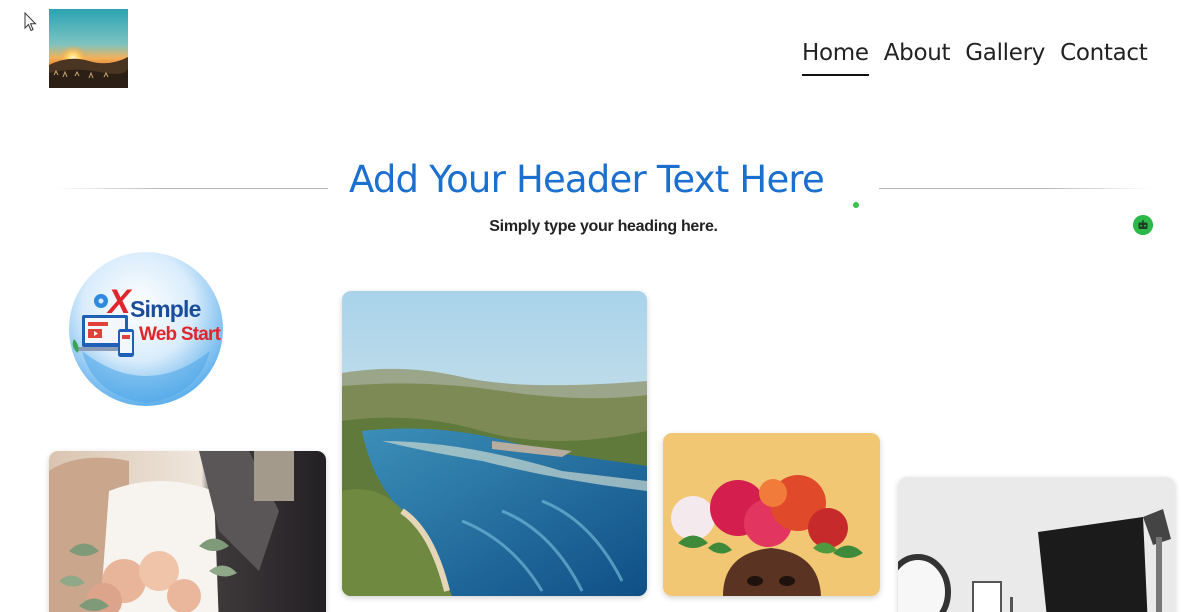 Image resolution: width=1200 pixels, height=612 pixels. I want to click on section-subtitle: Simply type your heading here., so click(603, 226).